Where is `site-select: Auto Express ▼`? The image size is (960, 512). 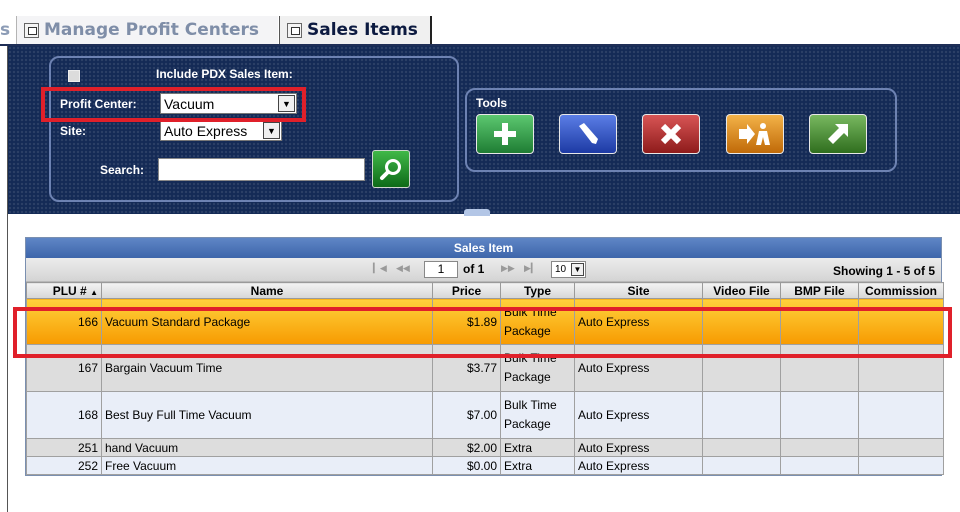
site-select: Auto Express ▼ is located at coordinates (221, 130).